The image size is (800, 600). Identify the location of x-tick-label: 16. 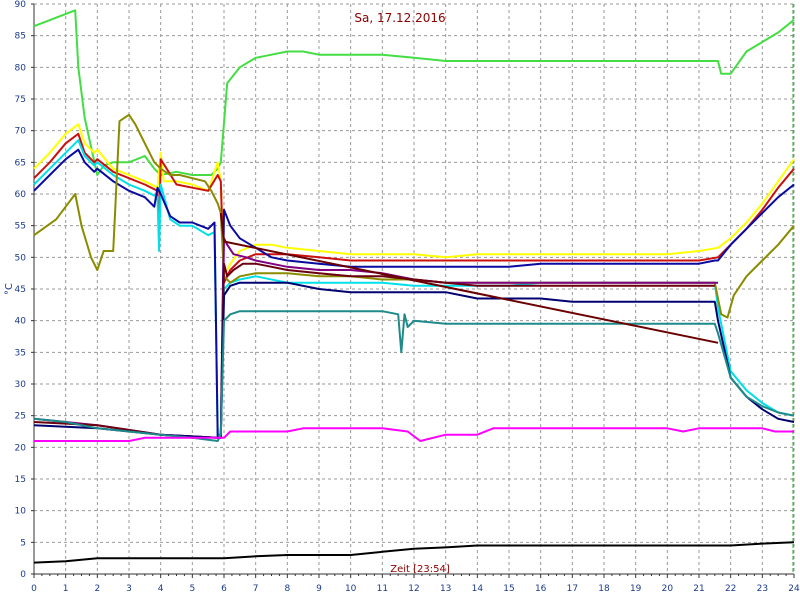
(541, 589).